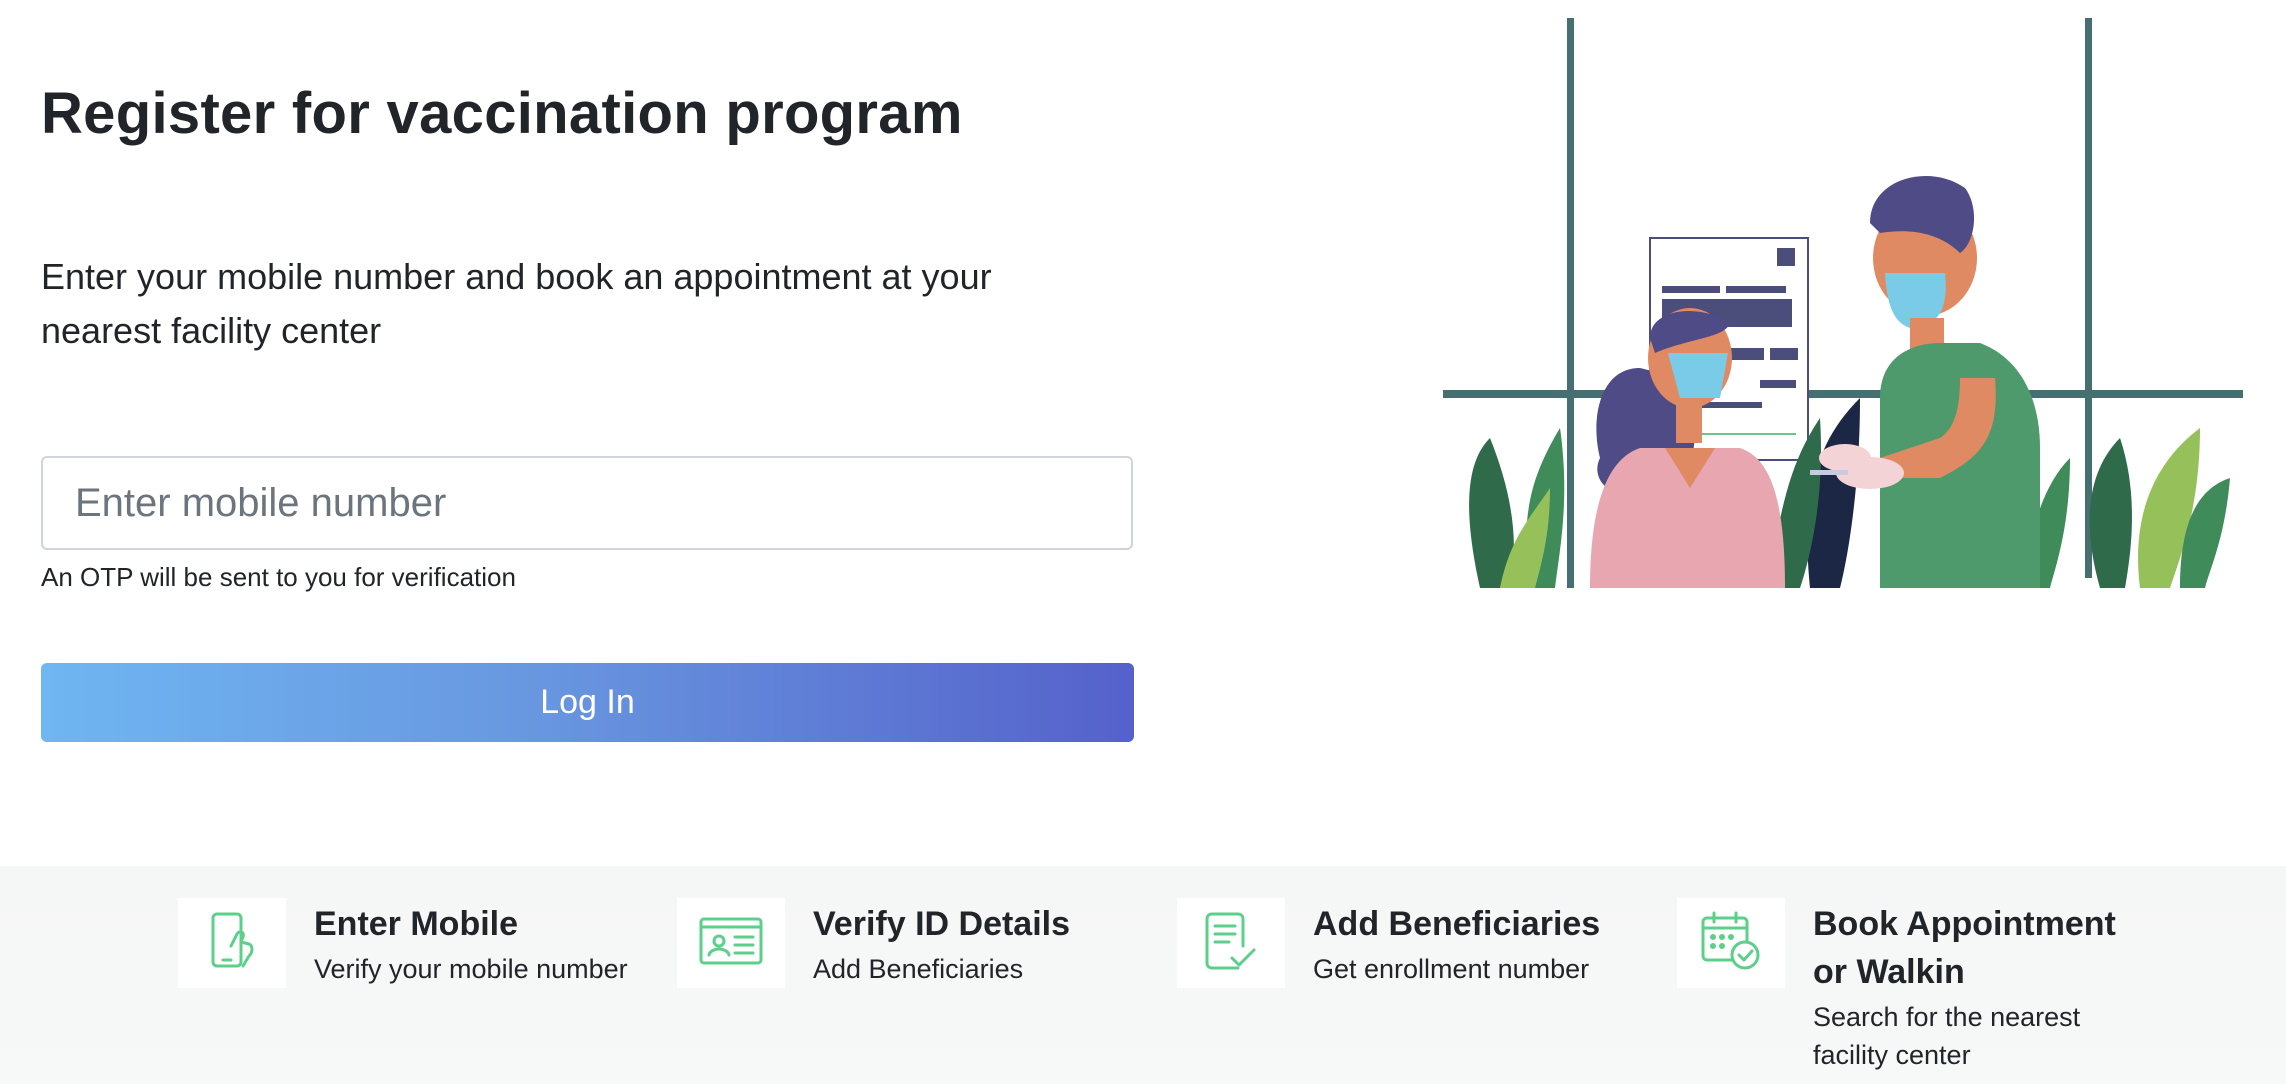 This screenshot has height=1084, width=2286. Describe the element at coordinates (471, 969) in the screenshot. I see `step-description: Verify your mobile number` at that location.